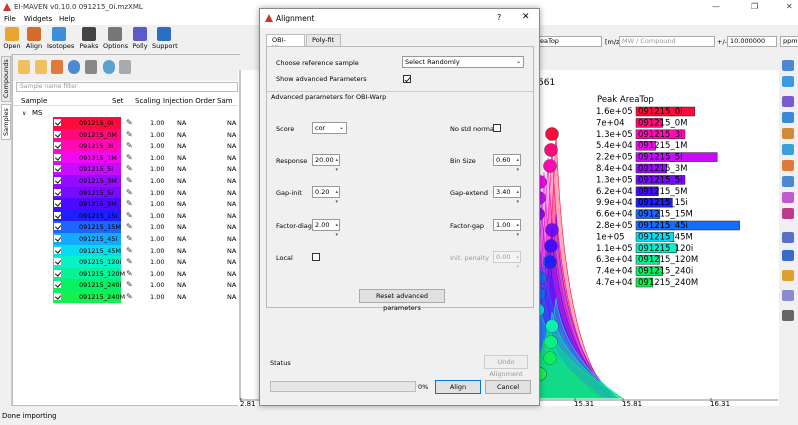 The width and height of the screenshot is (798, 425). I want to click on tolerance-input: 10.000000, so click(752, 41).